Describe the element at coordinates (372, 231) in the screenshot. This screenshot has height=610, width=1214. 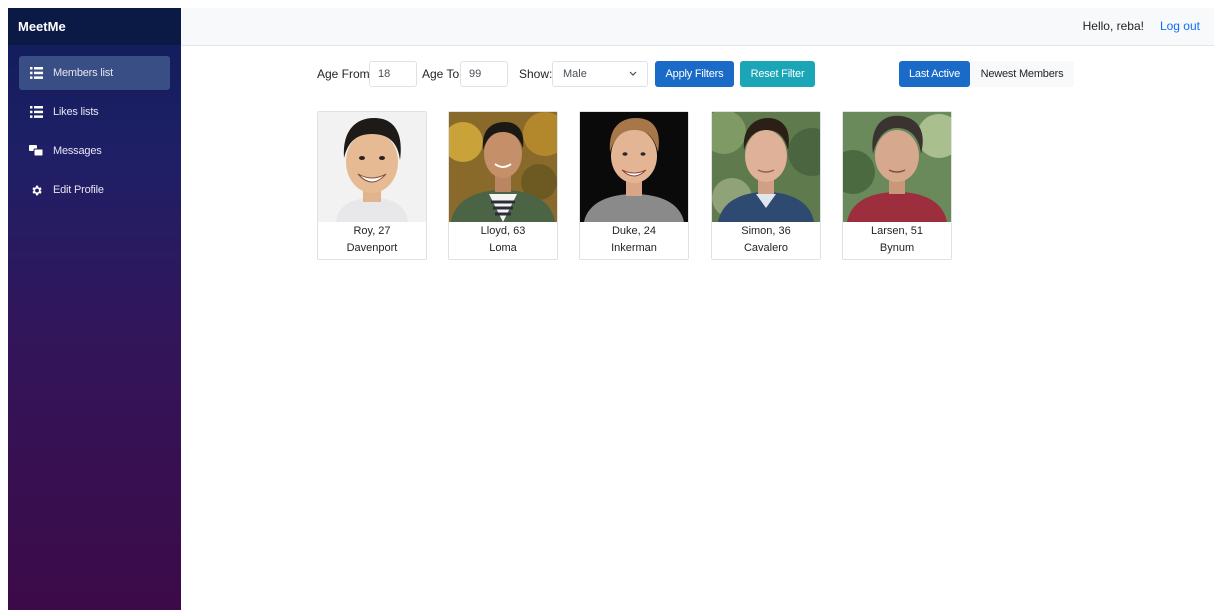
I see `member-name-age: Roy, 27` at that location.